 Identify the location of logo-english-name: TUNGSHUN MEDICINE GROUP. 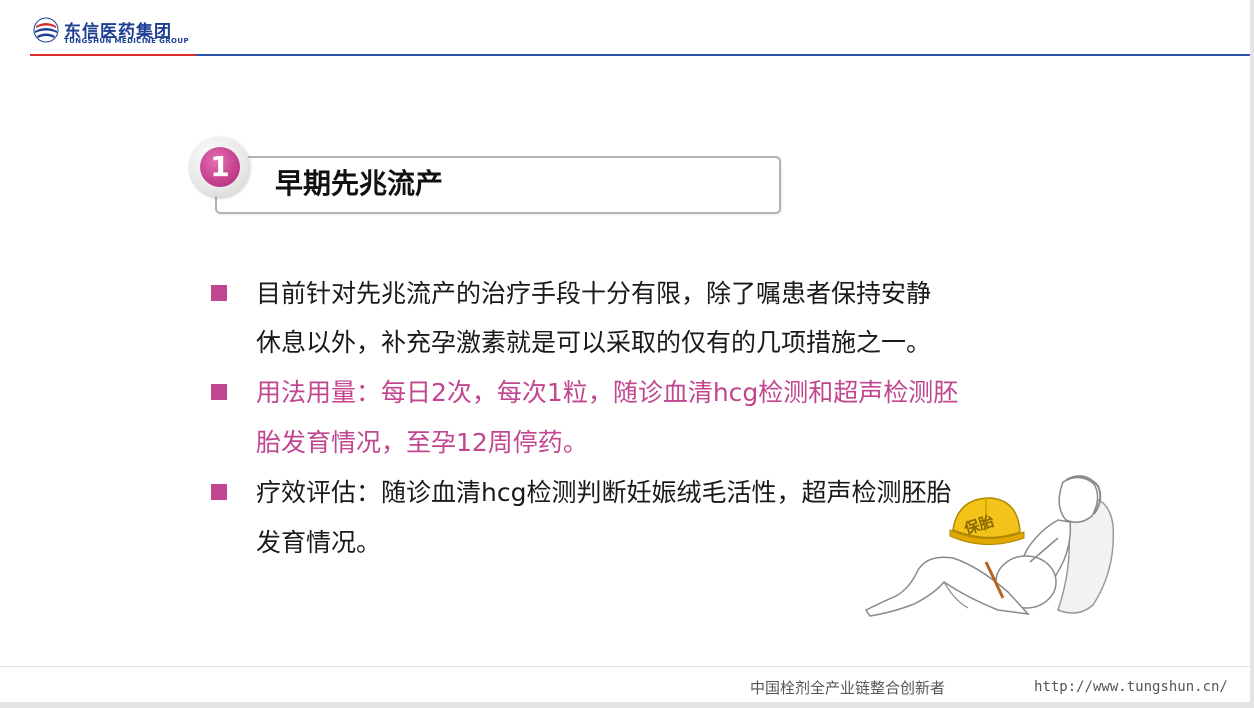
(127, 41).